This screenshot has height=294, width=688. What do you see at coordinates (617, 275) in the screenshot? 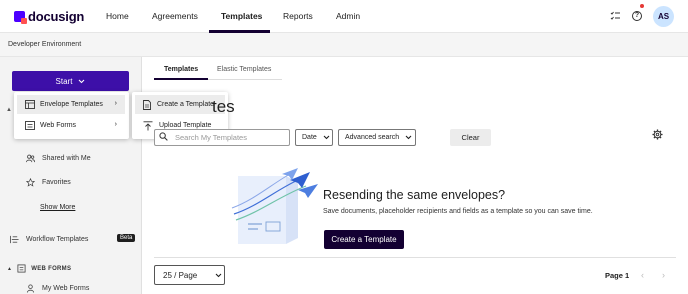
I see `page-indicator: Page 1` at bounding box center [617, 275].